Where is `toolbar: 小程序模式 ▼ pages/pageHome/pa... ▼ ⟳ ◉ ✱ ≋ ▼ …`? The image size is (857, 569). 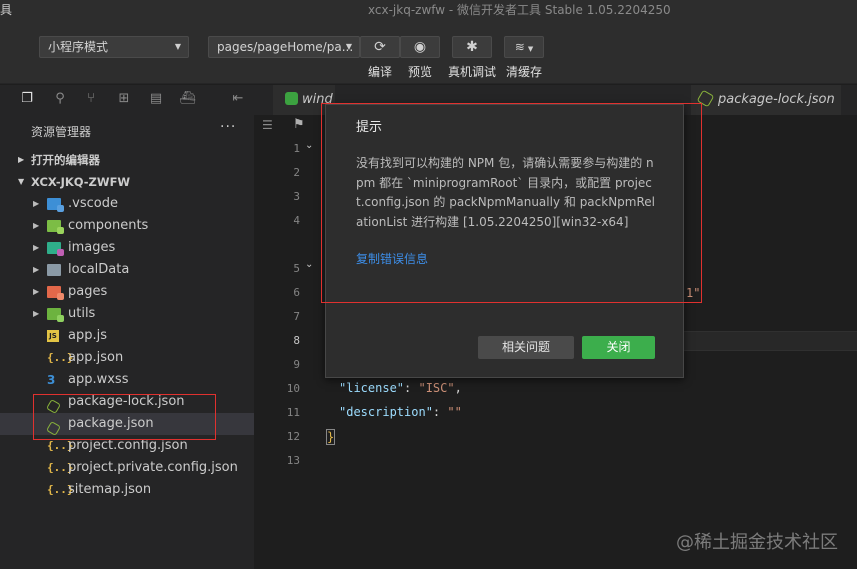 toolbar: 小程序模式 ▼ pages/pageHome/pa... ▼ ⟳ ◉ ✱ ≋ ▼ … is located at coordinates (428, 52).